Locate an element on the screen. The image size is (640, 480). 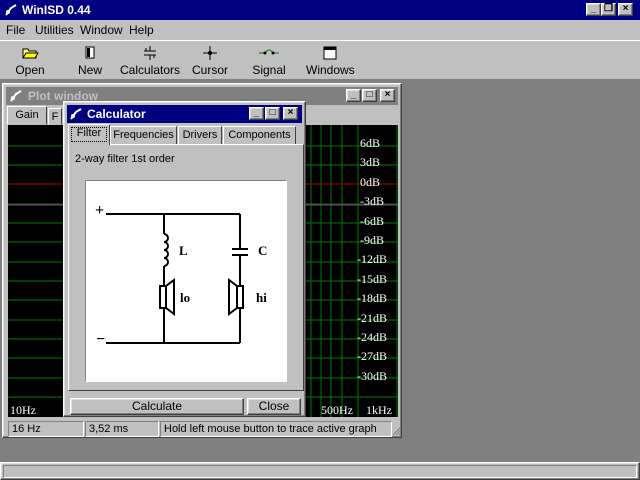
close-dialog-button: Close is located at coordinates (274, 406).